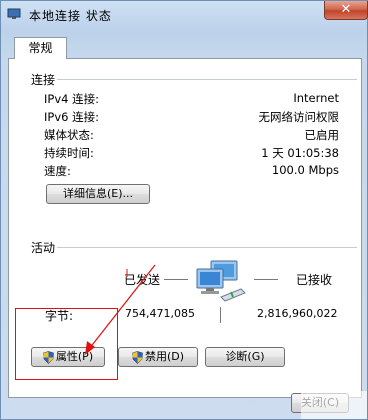  I want to click on ipv4-label: IPv4 连接:, so click(71, 99).